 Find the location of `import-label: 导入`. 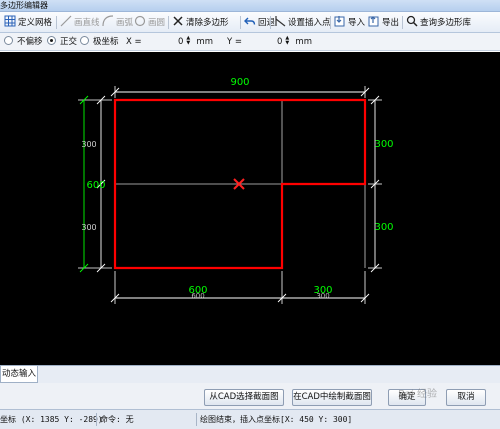

import-label: 导入 is located at coordinates (357, 23).